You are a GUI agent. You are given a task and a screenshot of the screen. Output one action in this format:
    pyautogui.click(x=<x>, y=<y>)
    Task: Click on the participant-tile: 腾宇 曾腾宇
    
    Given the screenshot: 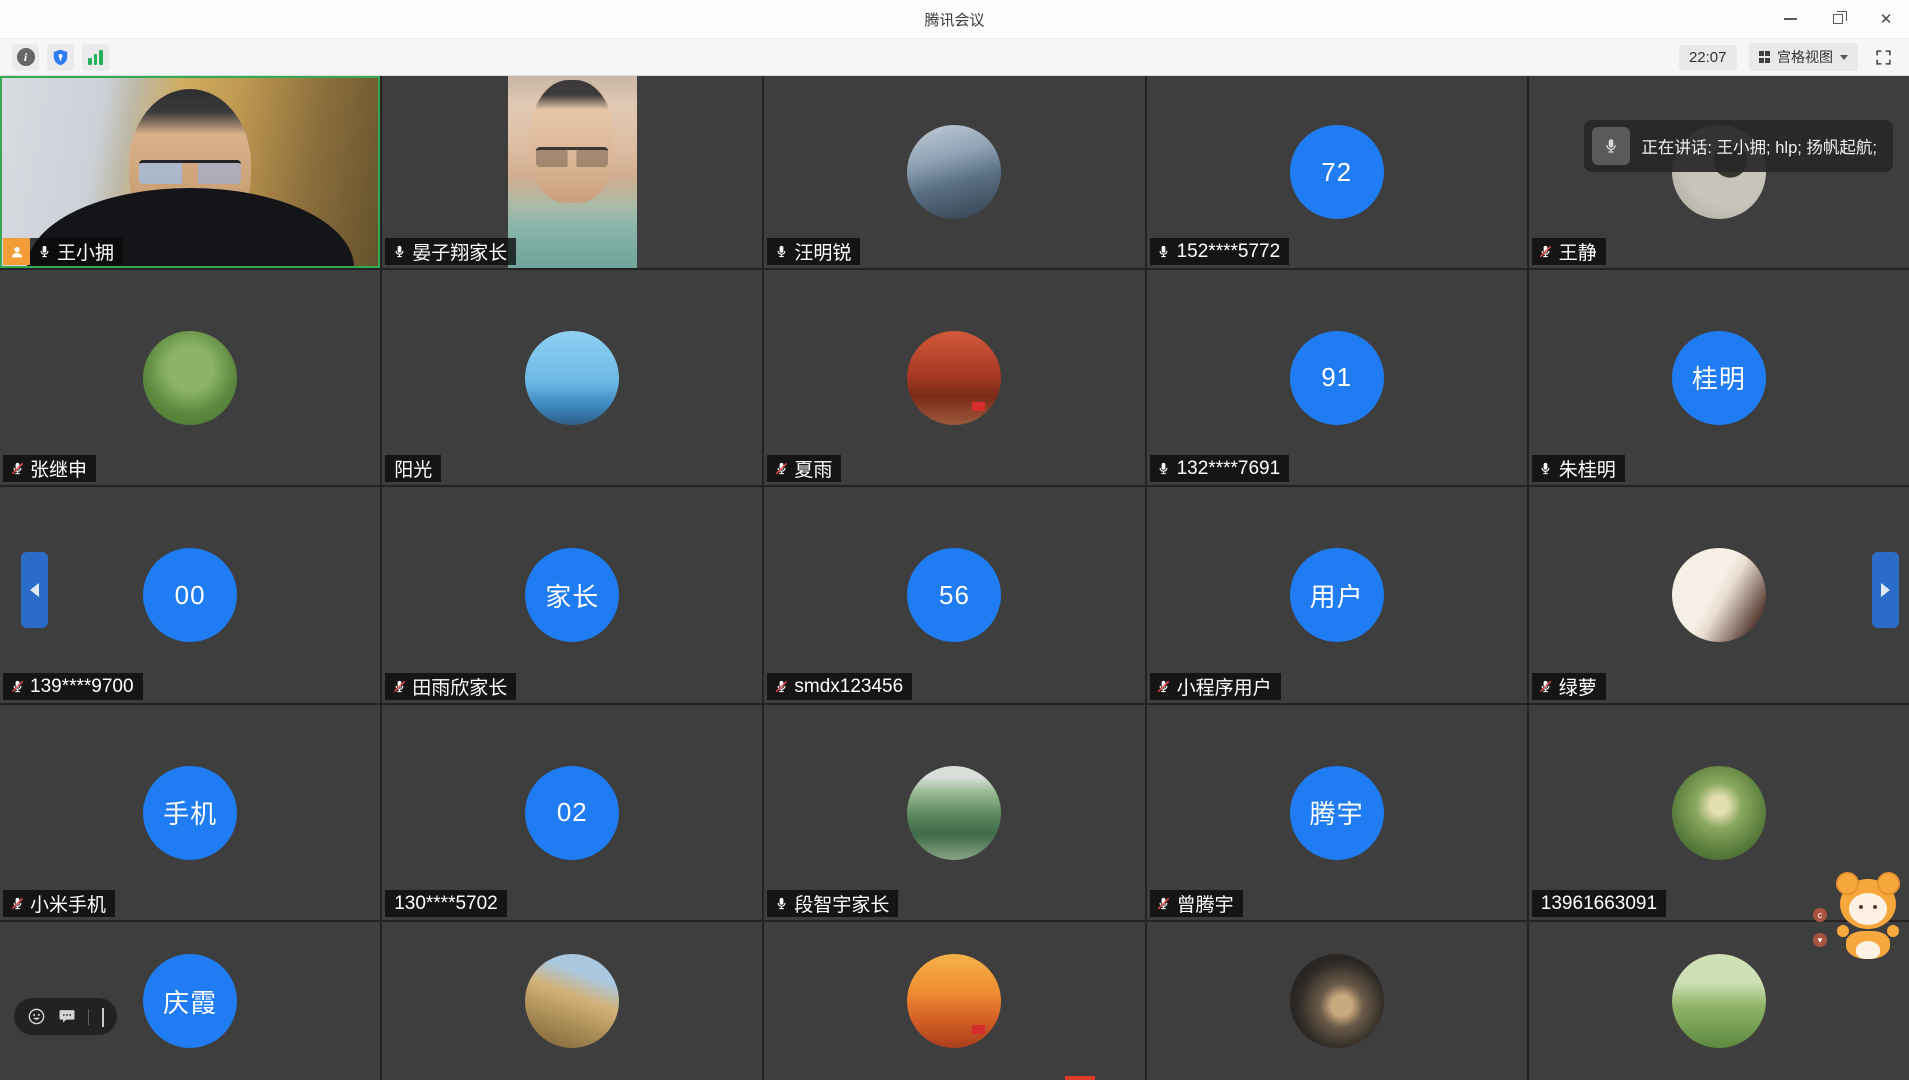 What is the action you would take?
    pyautogui.click(x=1336, y=812)
    